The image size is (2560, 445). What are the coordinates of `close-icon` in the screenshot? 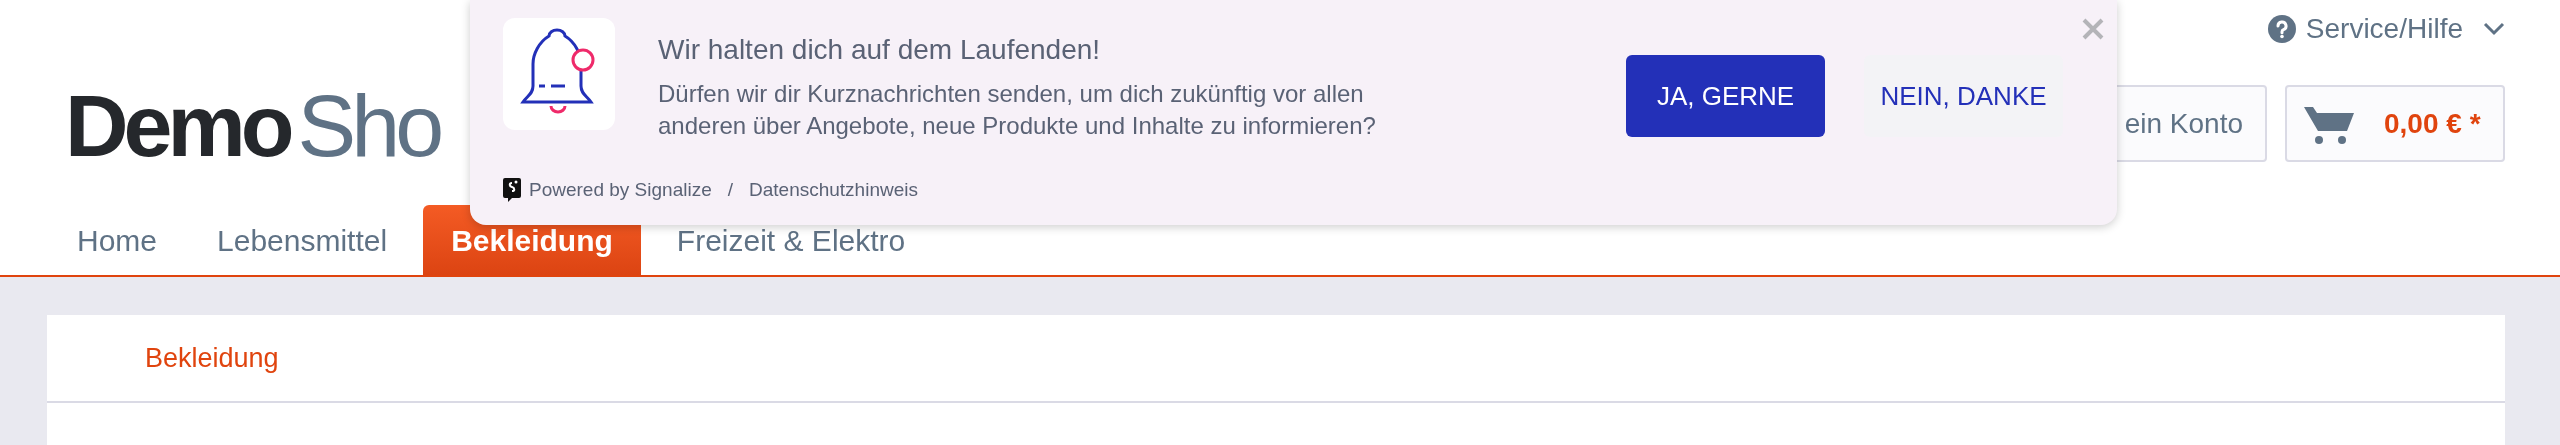 It's located at (2093, 29).